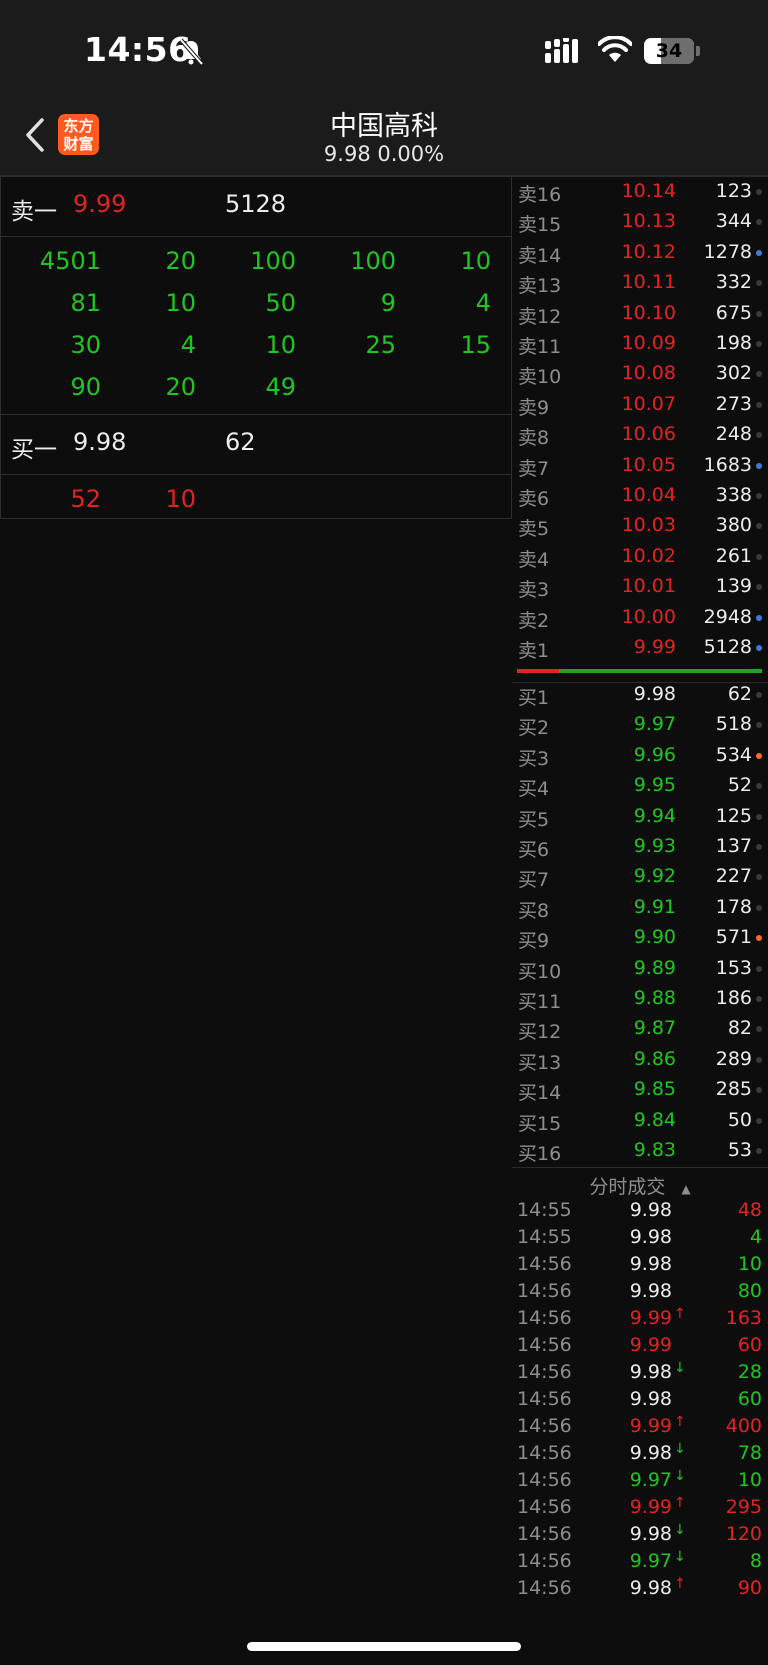 The height and width of the screenshot is (1665, 768). Describe the element at coordinates (540, 1154) in the screenshot. I see `level-label: 买16` at that location.